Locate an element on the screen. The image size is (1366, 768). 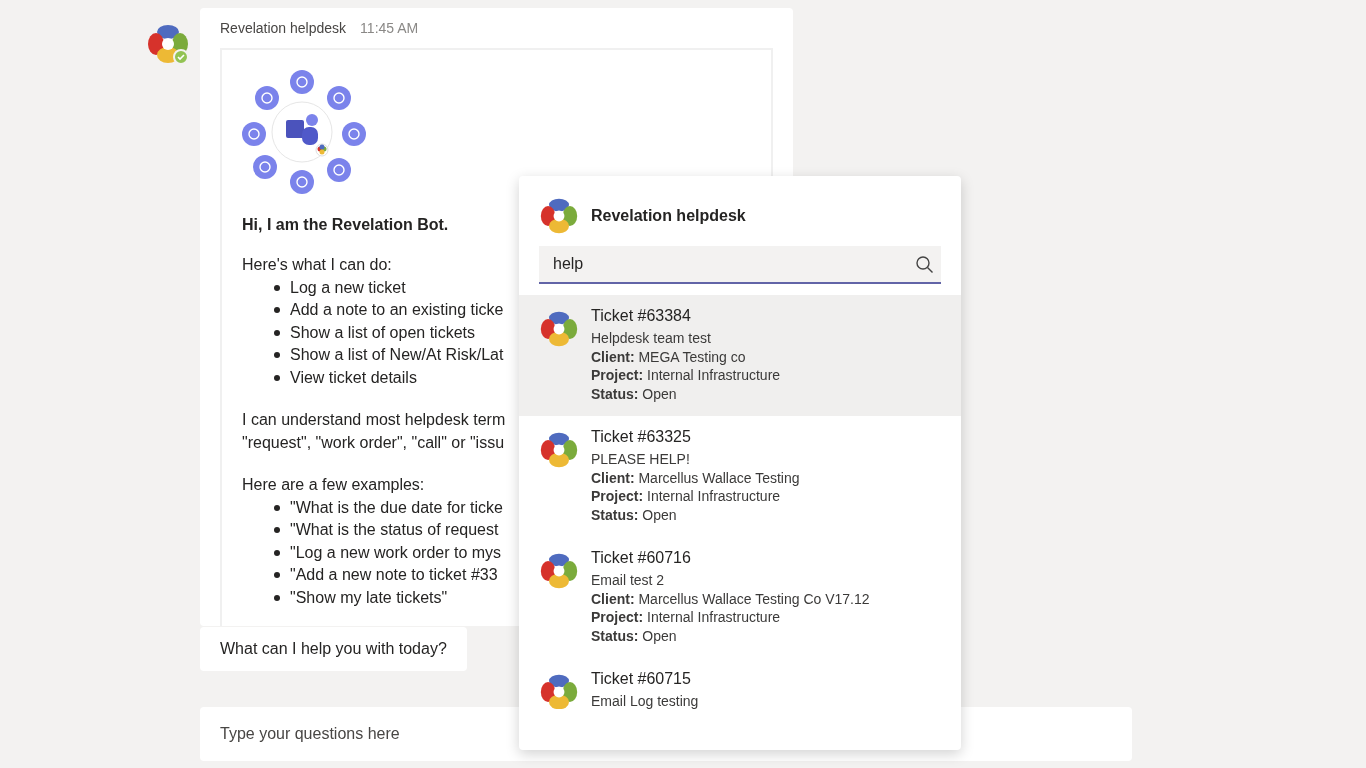
popup-title: Revelation helpdesk is located at coordinates (668, 216).